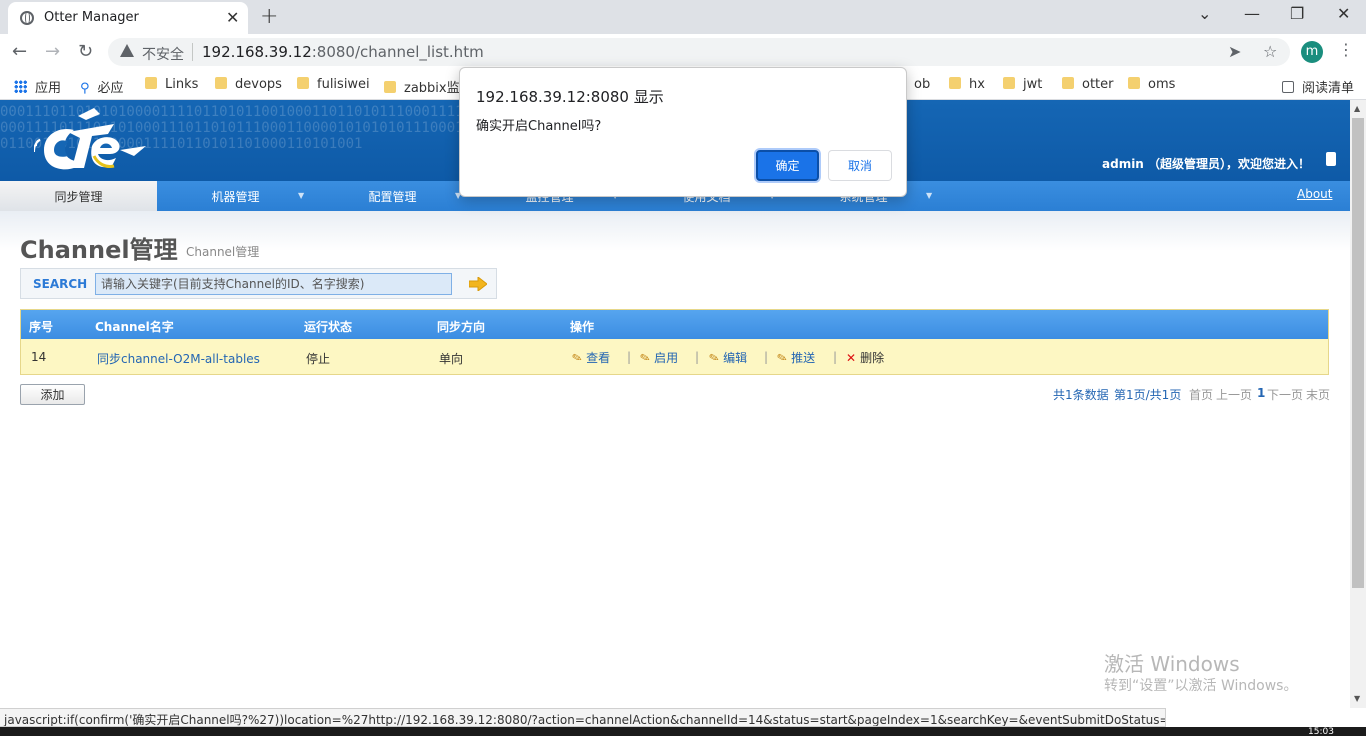 The width and height of the screenshot is (1366, 736). I want to click on restore-button: ❐, so click(1297, 13).